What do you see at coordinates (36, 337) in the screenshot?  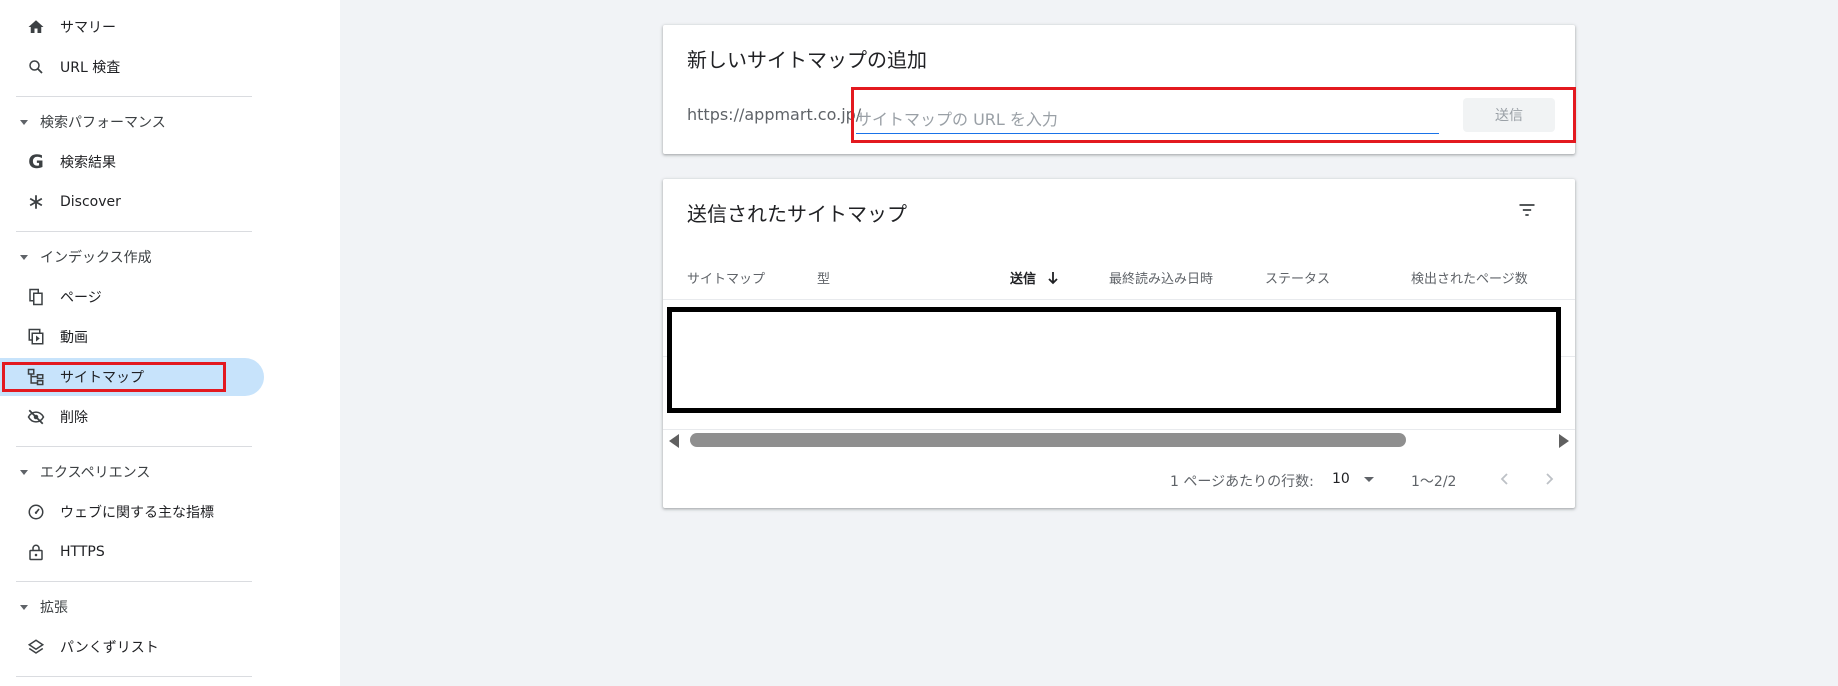 I see `video-icon` at bounding box center [36, 337].